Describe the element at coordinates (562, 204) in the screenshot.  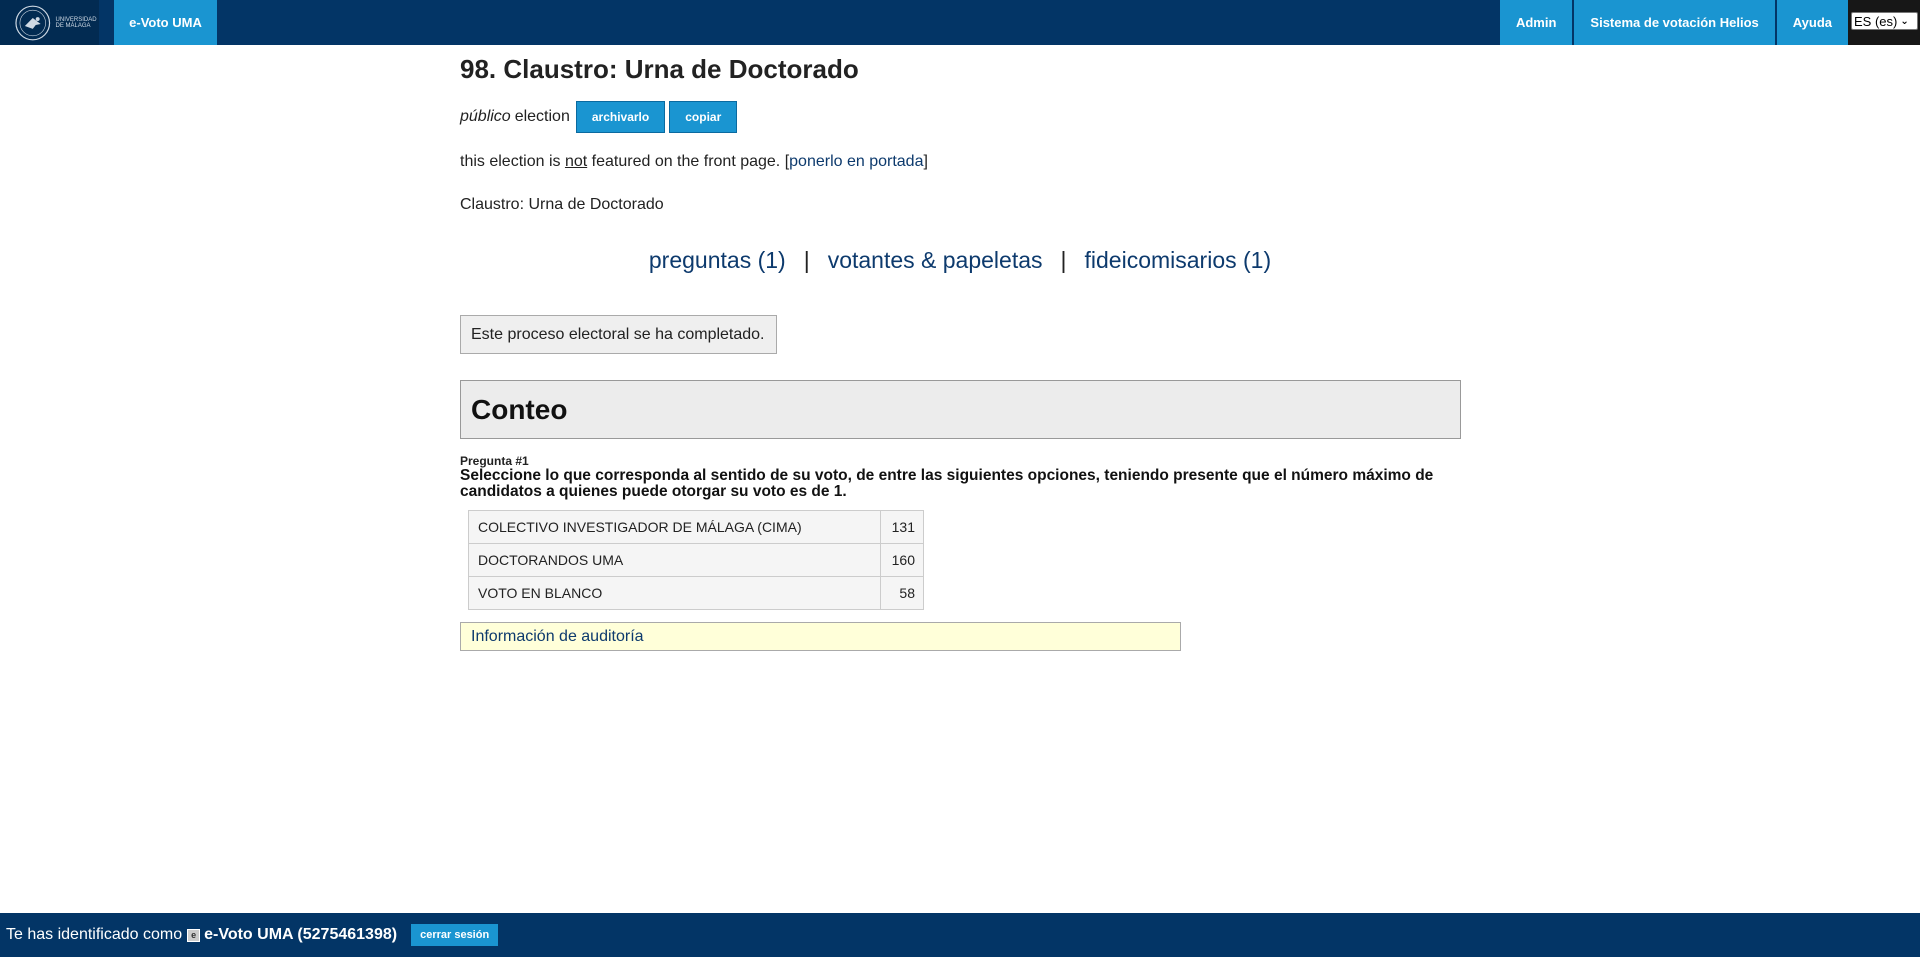
I see `election-description: Claustro: Urna de Doctorado` at that location.